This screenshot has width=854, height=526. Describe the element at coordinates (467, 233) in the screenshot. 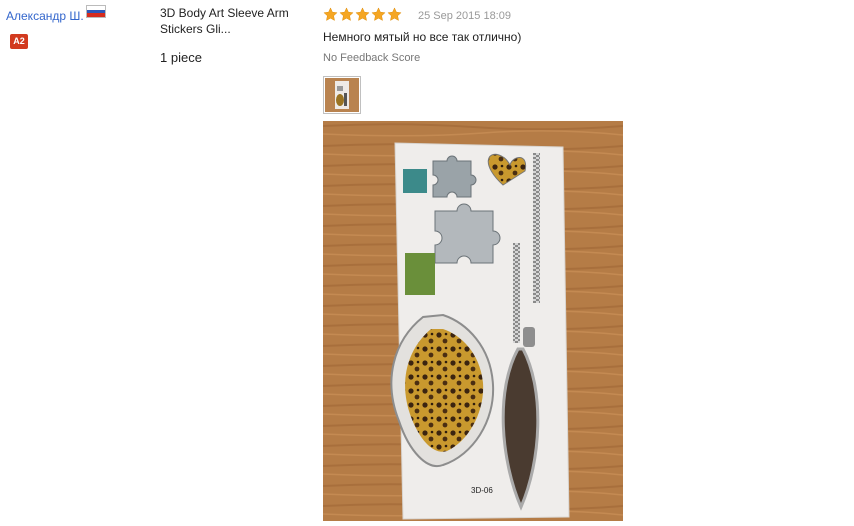

I see `puzzle-sticker-large` at that location.